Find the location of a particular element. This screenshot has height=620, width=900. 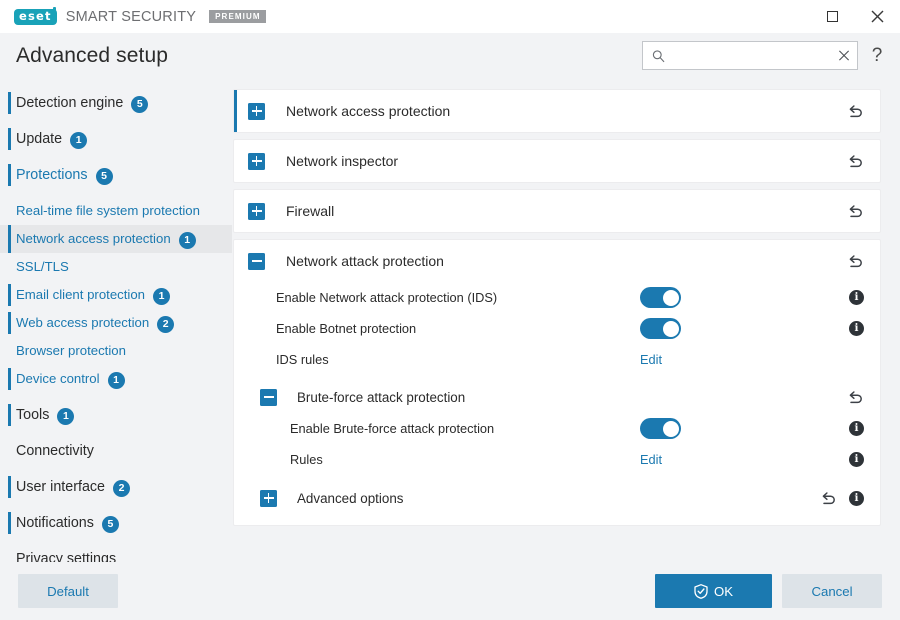

sidebar-item-tools: Tools 1 is located at coordinates (116, 415).